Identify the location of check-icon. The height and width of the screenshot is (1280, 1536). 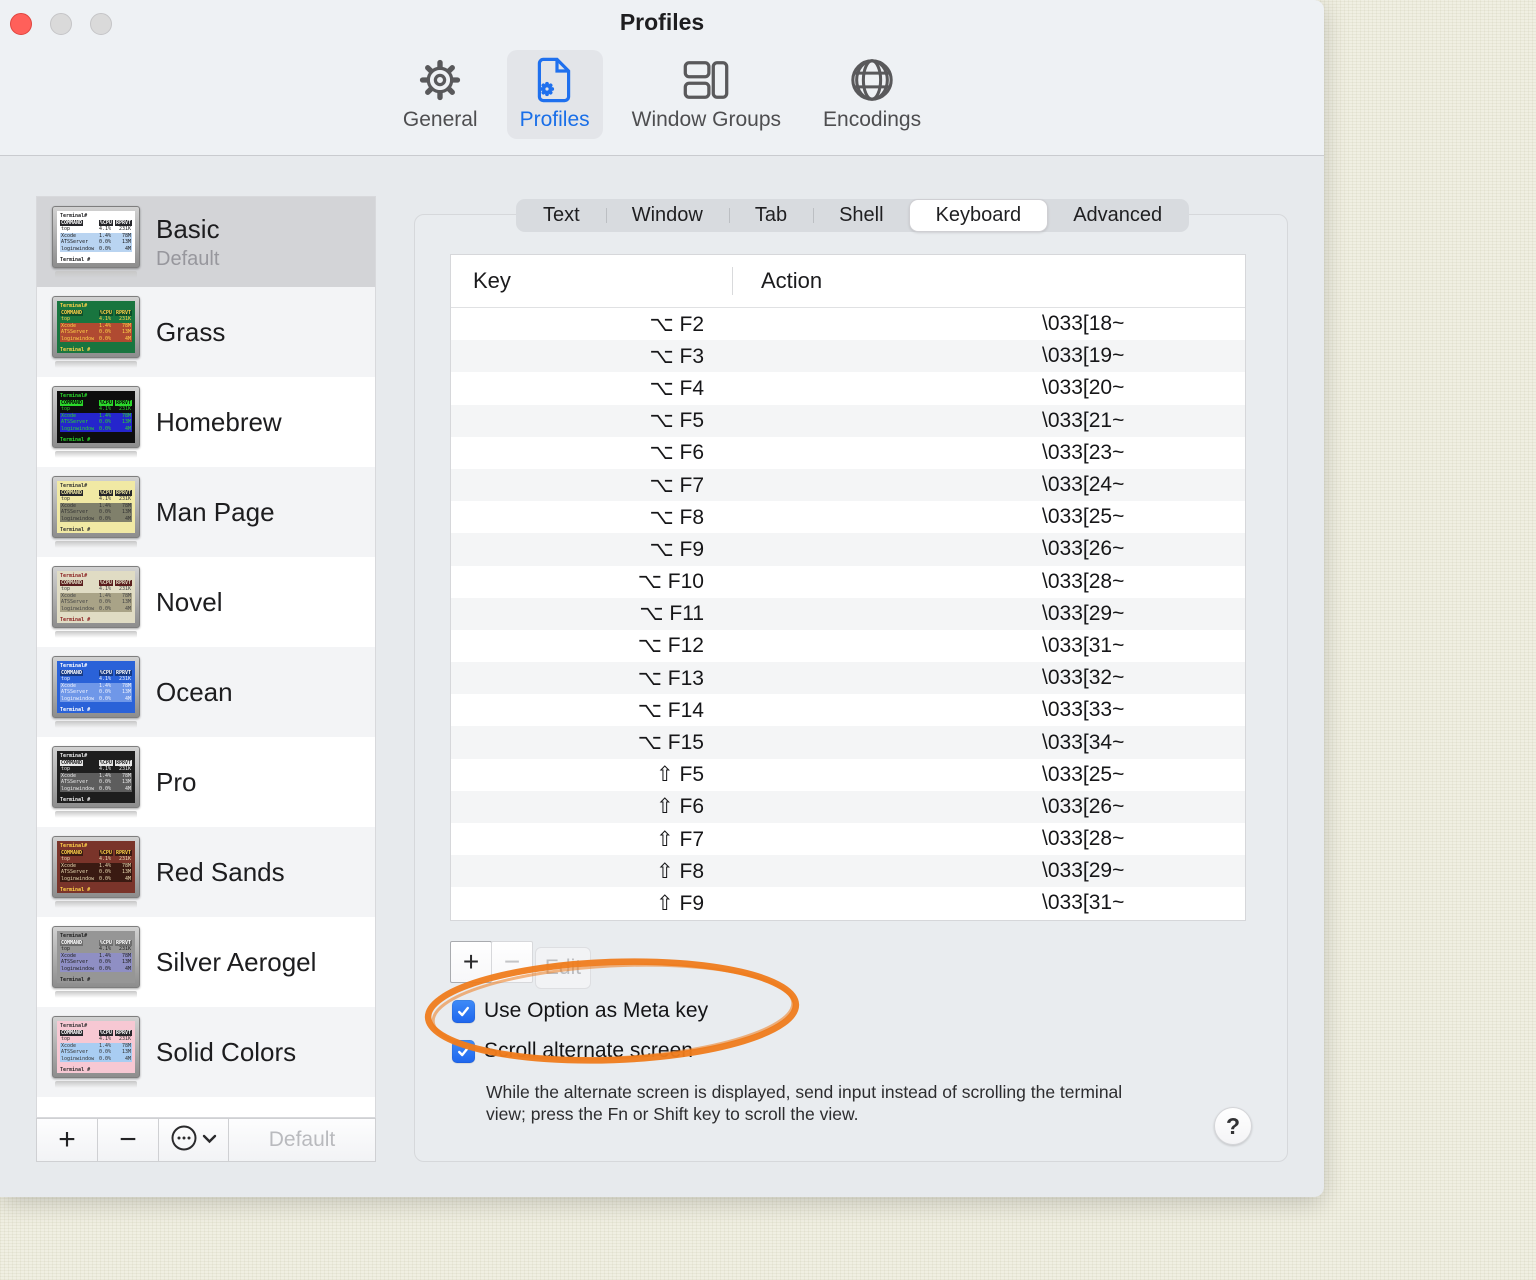
(463, 1011).